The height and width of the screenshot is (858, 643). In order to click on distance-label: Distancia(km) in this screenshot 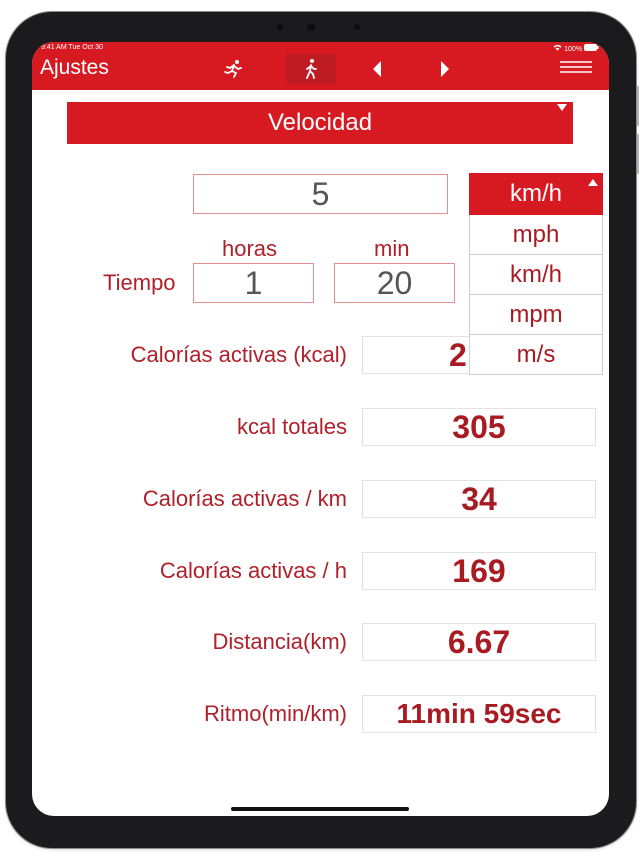, I will do `click(279, 641)`.